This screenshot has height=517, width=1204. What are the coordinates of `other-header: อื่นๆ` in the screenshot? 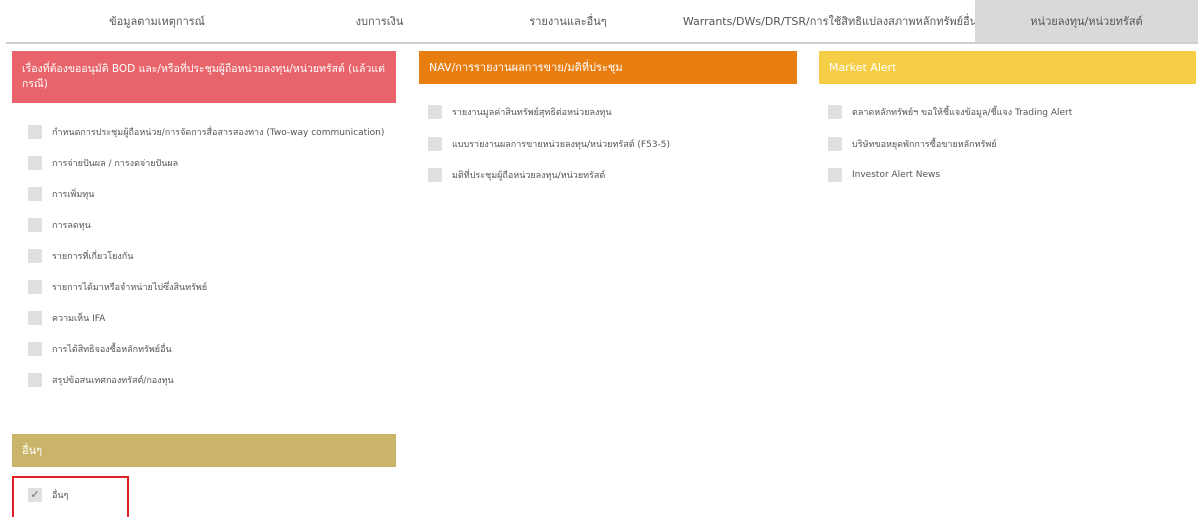 It's located at (204, 450).